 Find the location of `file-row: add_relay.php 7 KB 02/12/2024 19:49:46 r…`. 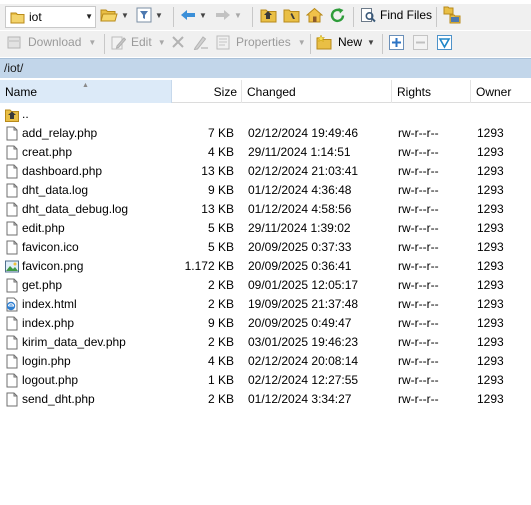

file-row: add_relay.php 7 KB 02/12/2024 19:49:46 r… is located at coordinates (265, 133).